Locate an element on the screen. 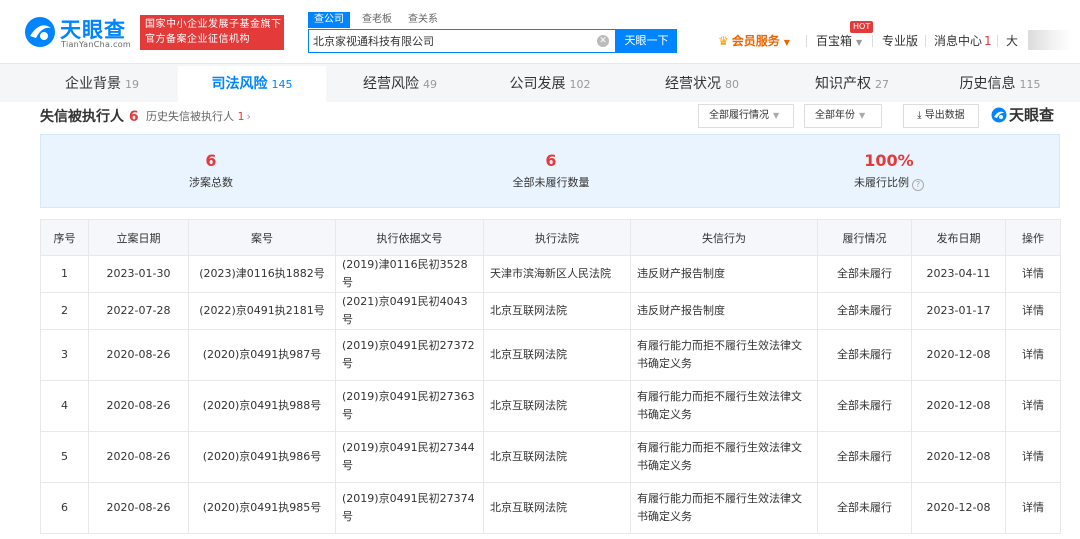  tab-company-development: 公司发展 102 is located at coordinates (550, 84).